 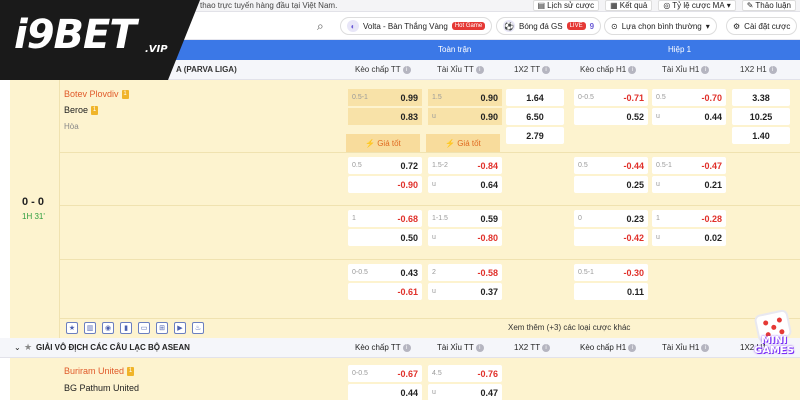 What do you see at coordinates (324, 26) in the screenshot?
I see `search-icon: ⌕` at bounding box center [324, 26].